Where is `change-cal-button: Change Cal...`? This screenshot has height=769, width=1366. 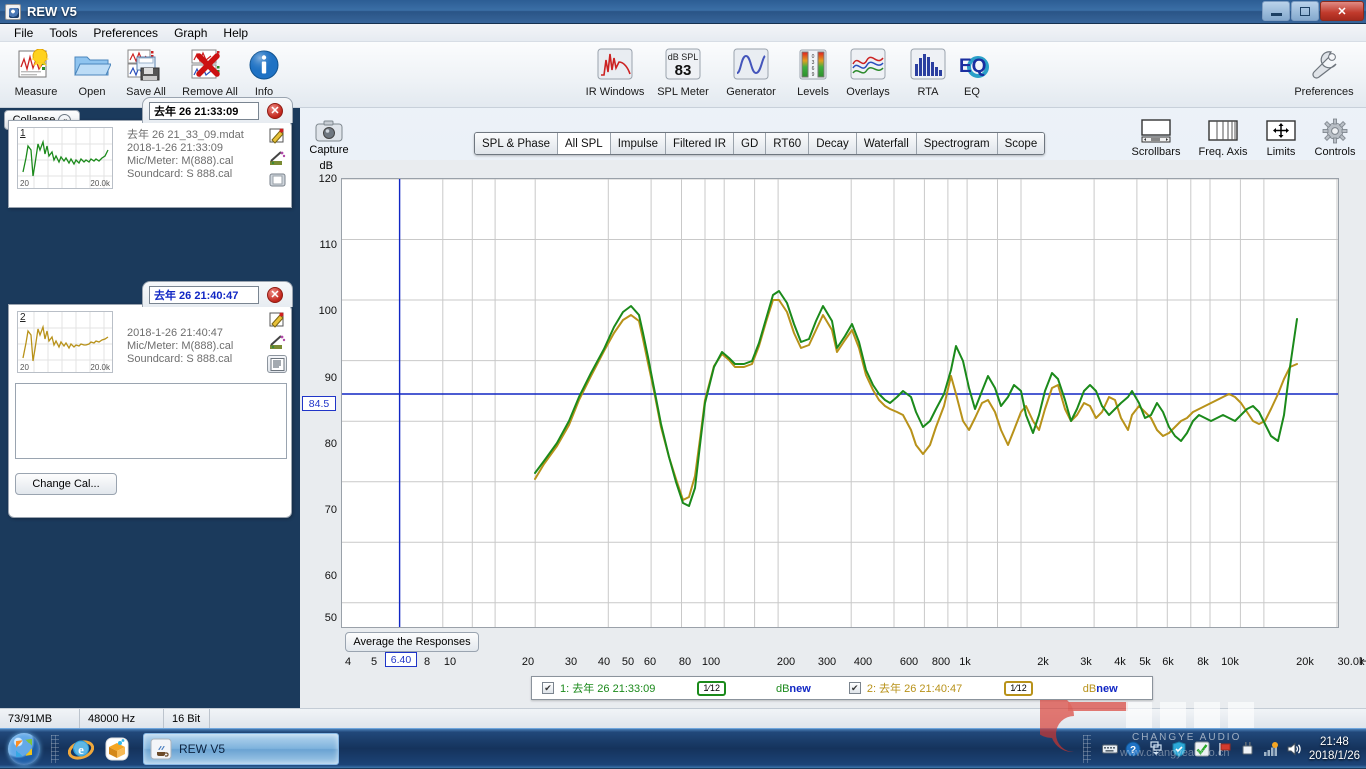
change-cal-button: Change Cal... is located at coordinates (66, 484).